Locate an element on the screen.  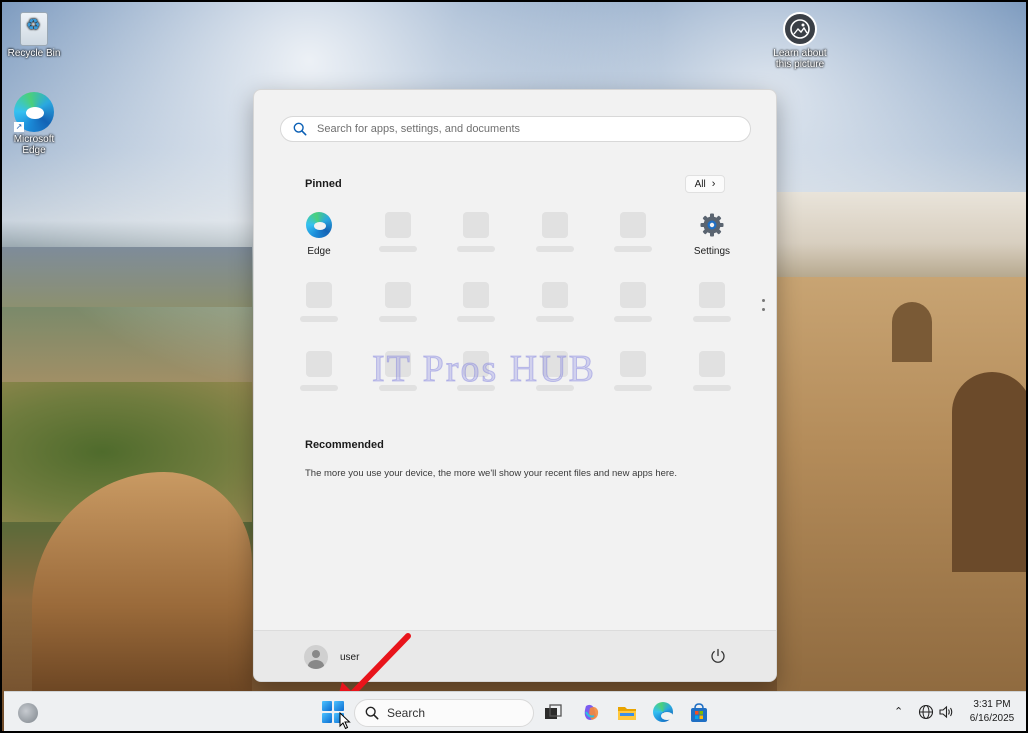
mouse-cursor-icon is located at coordinates (345, 721).